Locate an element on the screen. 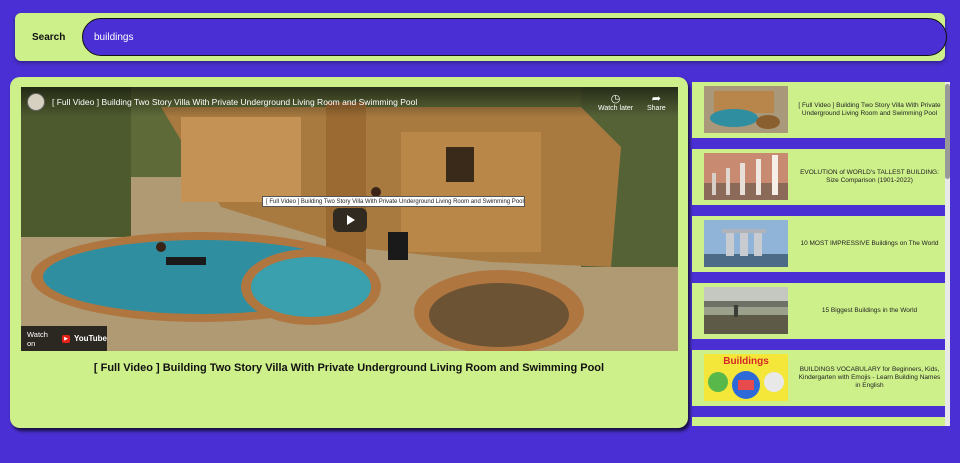 The height and width of the screenshot is (463, 960). youtube-label: YouTube is located at coordinates (90, 338).